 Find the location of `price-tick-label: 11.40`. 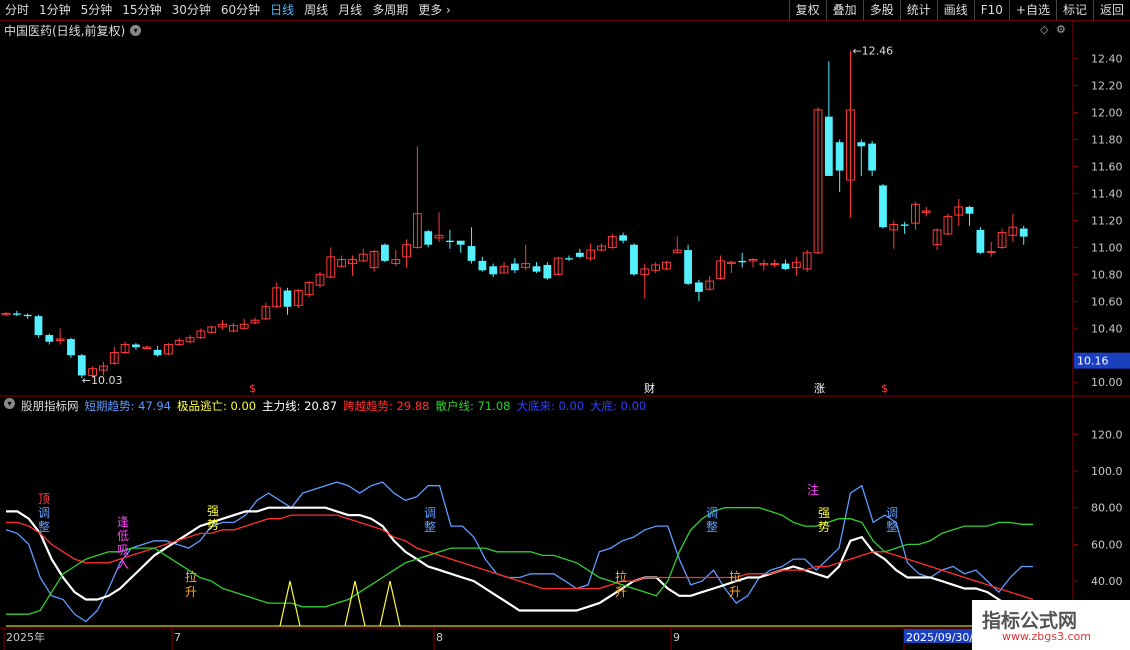

price-tick-label: 11.40 is located at coordinates (1107, 193).